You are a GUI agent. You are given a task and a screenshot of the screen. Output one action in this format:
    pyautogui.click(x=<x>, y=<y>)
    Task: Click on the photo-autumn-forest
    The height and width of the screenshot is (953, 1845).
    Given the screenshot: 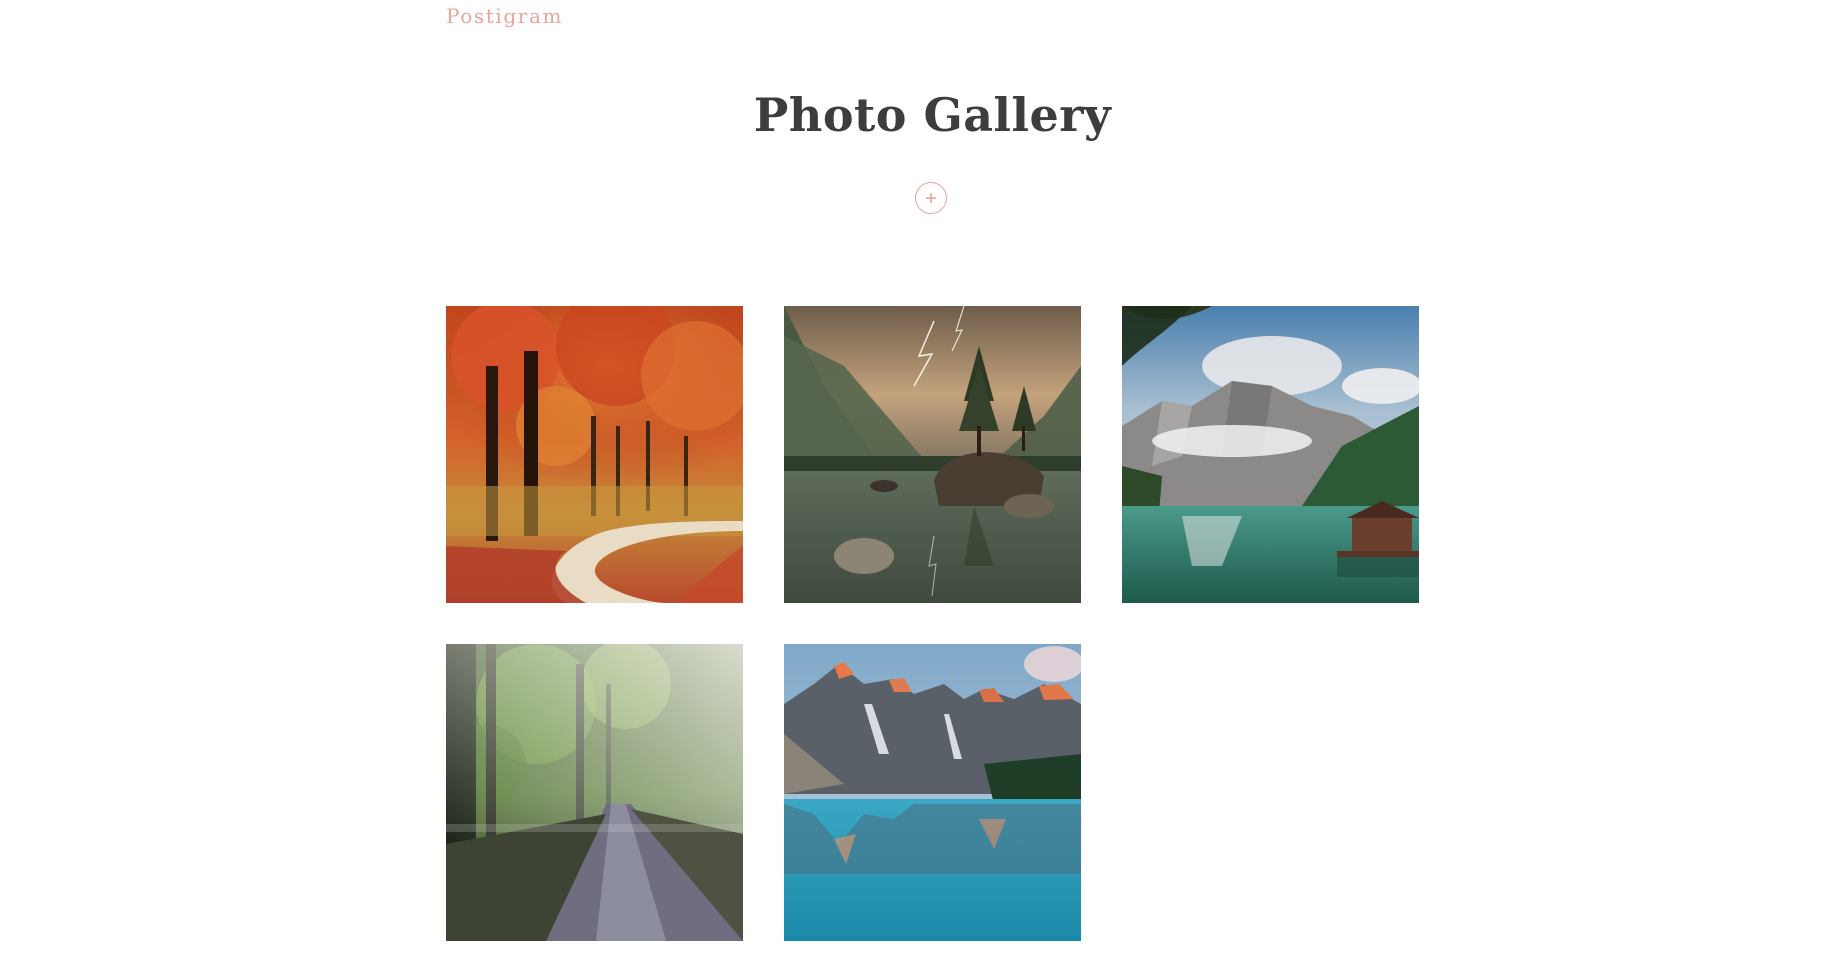 What is the action you would take?
    pyautogui.click(x=594, y=454)
    